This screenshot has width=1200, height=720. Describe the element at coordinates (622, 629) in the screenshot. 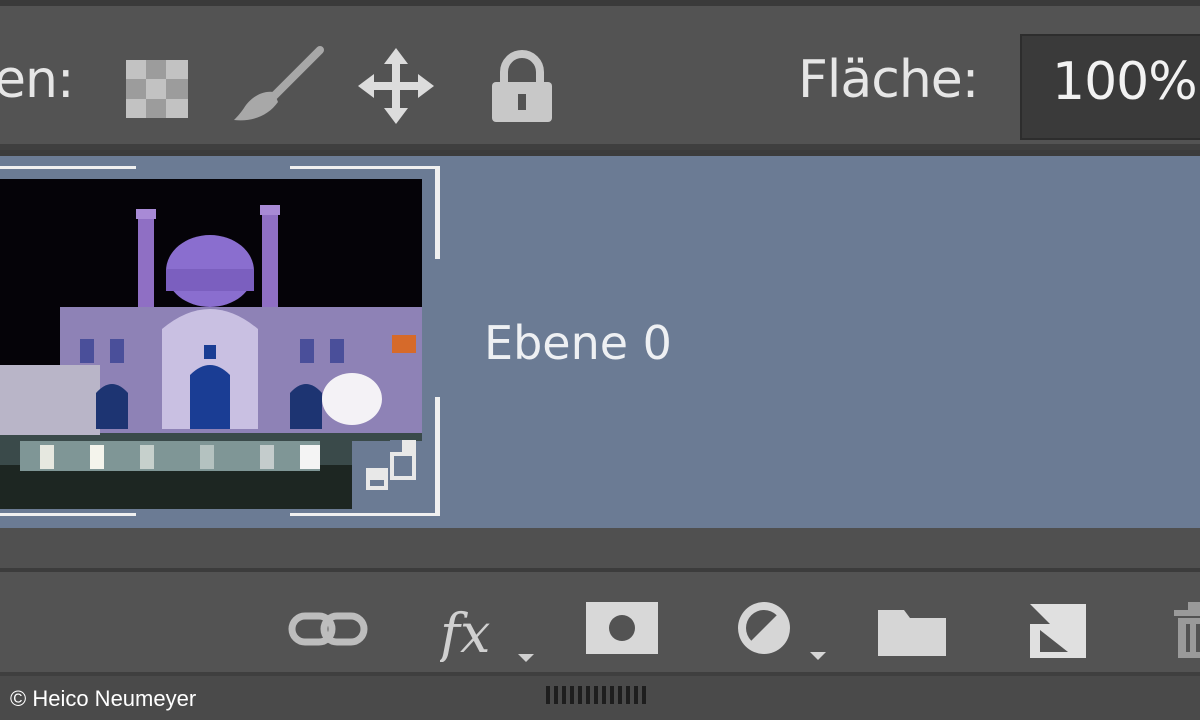

I see `mask-icon` at that location.